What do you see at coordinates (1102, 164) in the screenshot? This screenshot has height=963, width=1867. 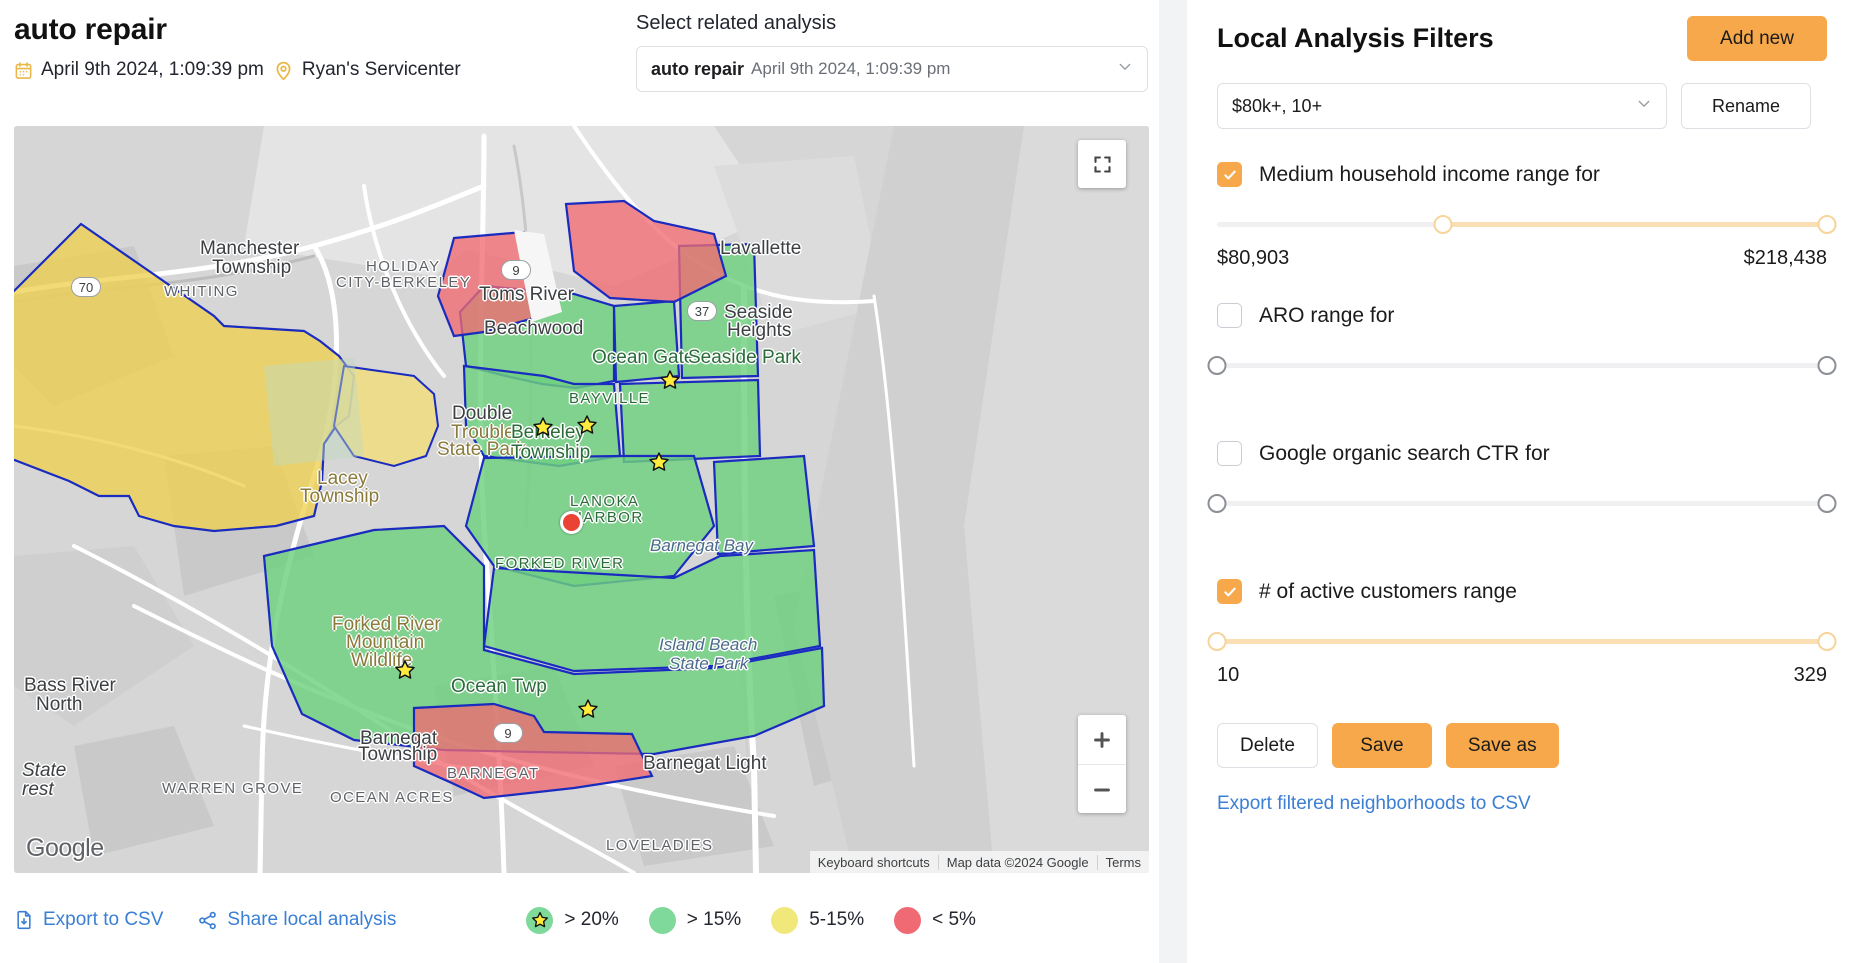 I see `fullscreen-icon` at bounding box center [1102, 164].